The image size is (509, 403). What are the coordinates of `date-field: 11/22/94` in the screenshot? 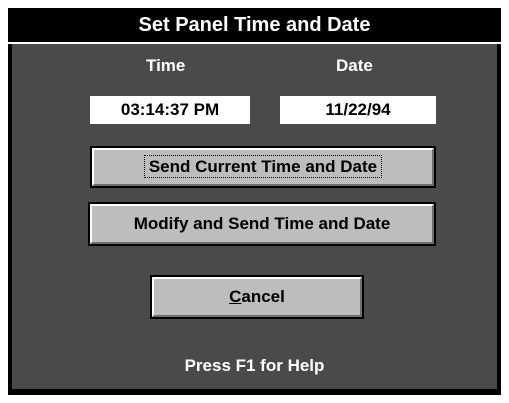 It's located at (358, 110).